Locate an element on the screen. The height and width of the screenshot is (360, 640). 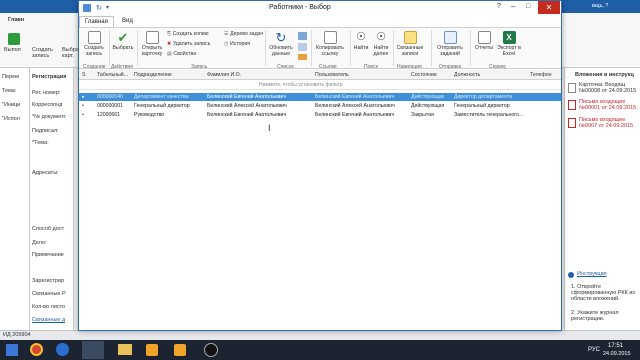
cell-position: Генеральный директор is located at coordinates (482, 106).